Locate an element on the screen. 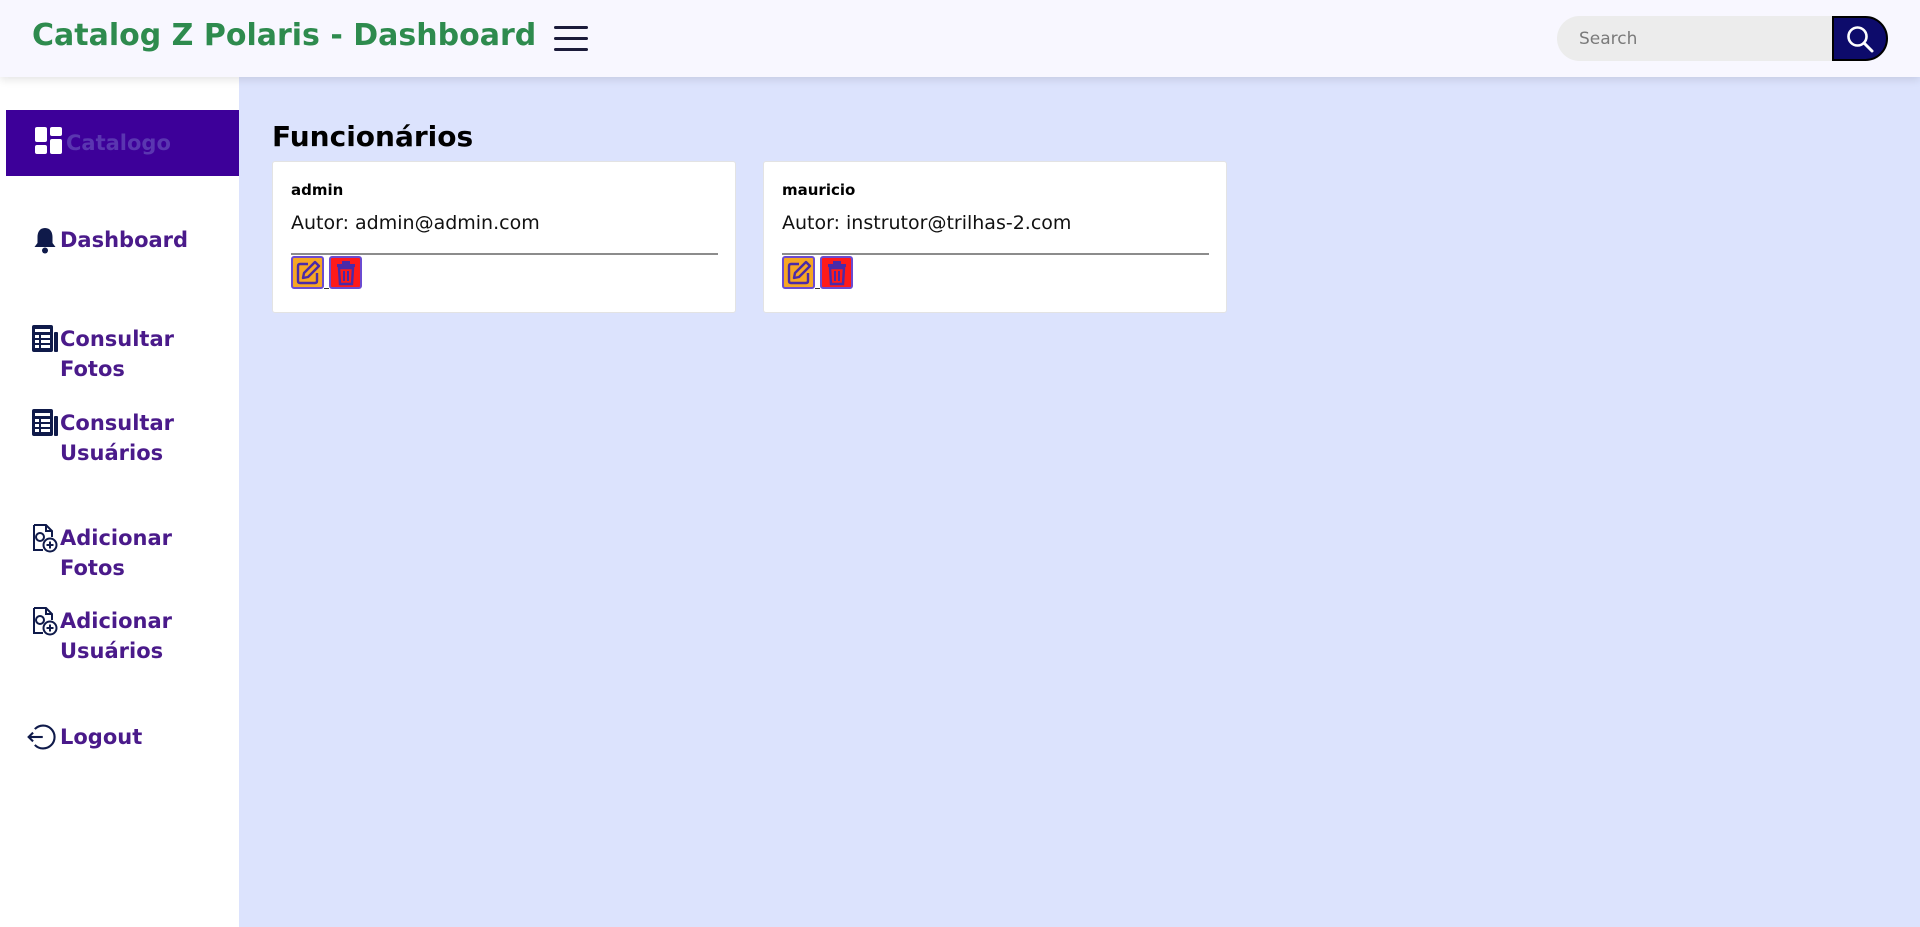  sidebar-item-label: Catalogo is located at coordinates (118, 143).